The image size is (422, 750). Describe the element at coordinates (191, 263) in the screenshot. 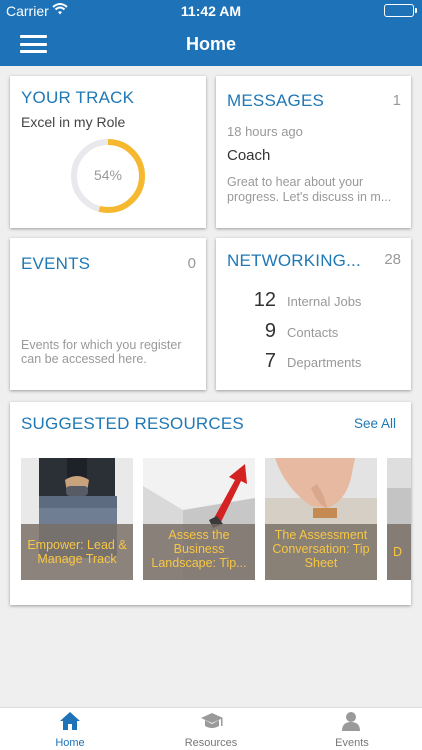

I see `events-count: 0` at that location.